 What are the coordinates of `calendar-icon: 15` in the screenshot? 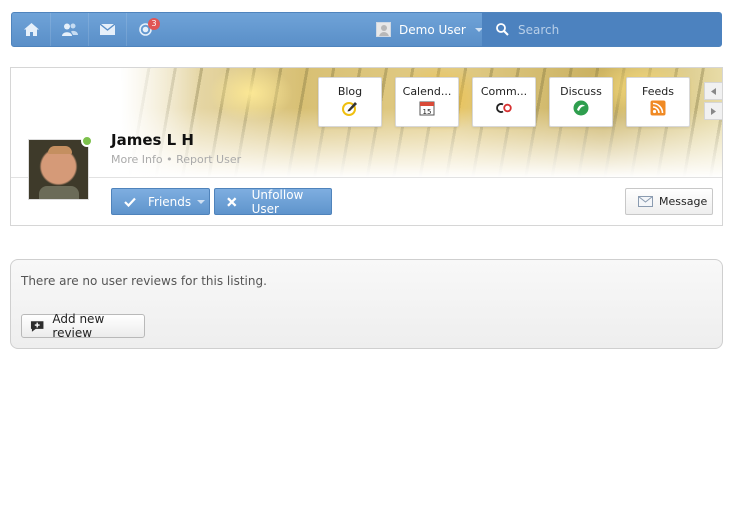 It's located at (427, 108).